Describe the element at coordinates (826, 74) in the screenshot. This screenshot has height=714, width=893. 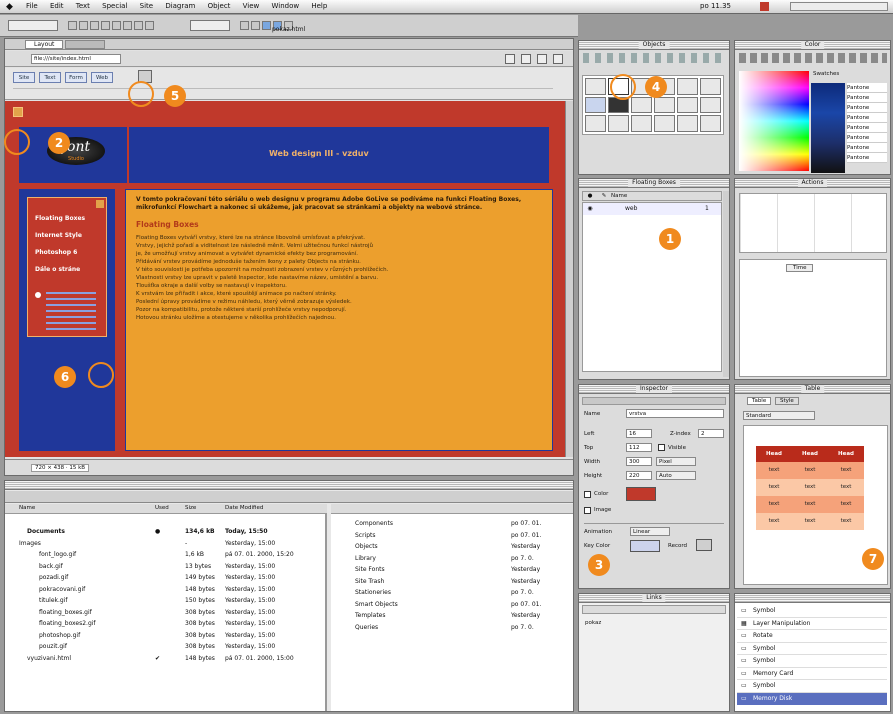
I see `swatches-label: Swatches` at that location.